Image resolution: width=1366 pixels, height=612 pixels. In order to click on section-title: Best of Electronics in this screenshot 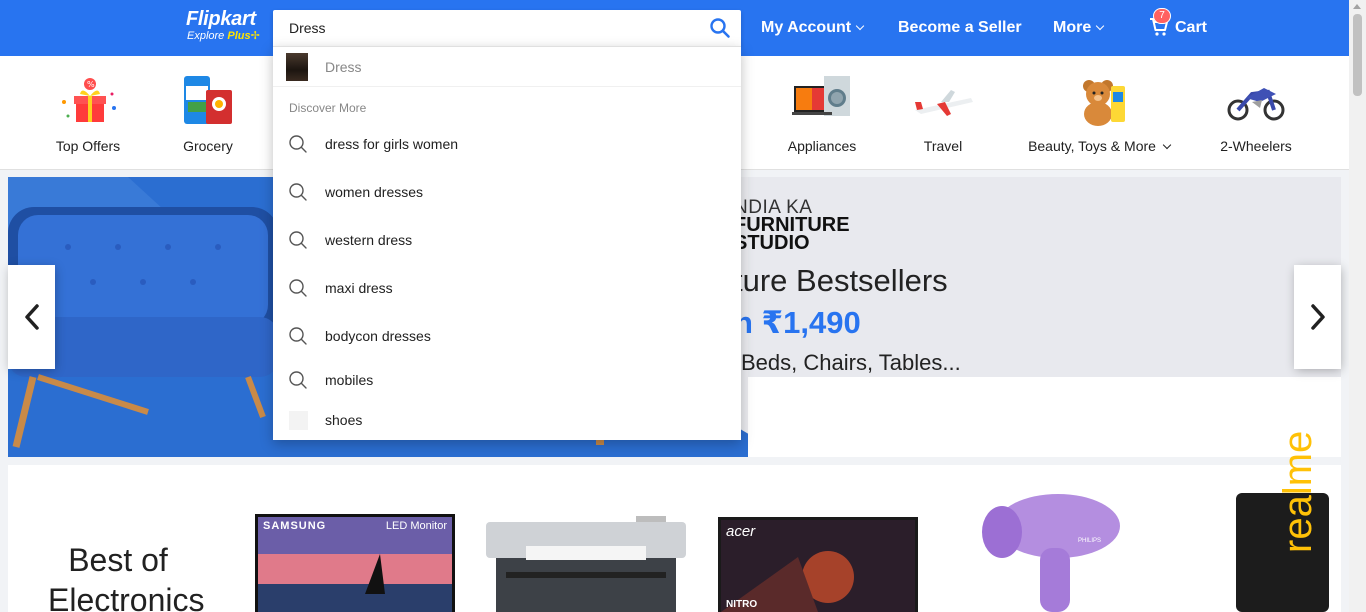, I will do `click(126, 577)`.